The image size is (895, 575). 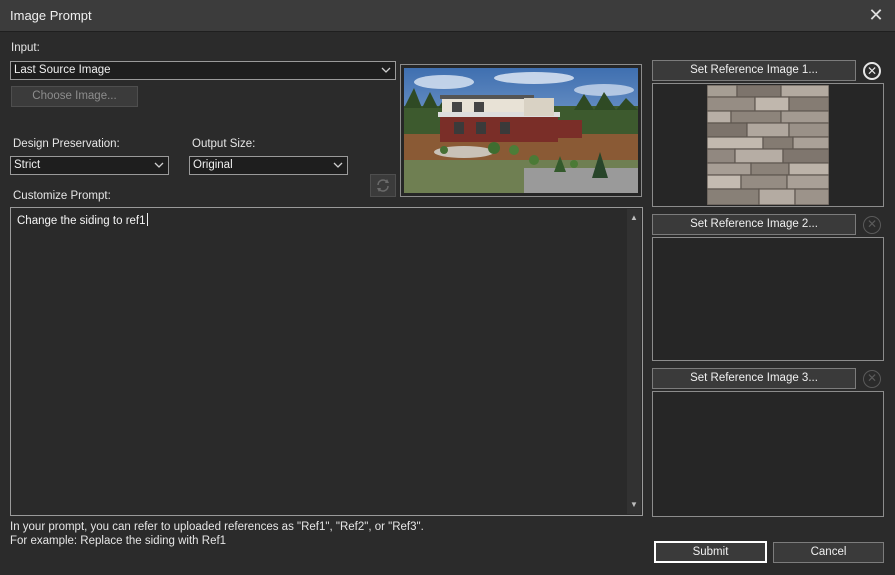 I want to click on reference-image-3-panel, so click(x=768, y=454).